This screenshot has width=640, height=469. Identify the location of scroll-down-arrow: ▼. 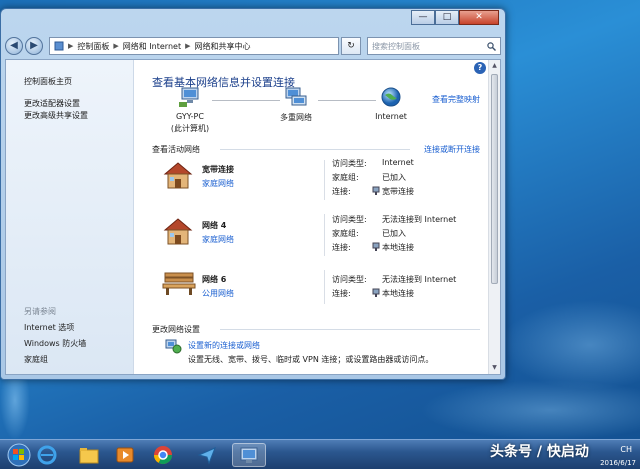
(494, 368).